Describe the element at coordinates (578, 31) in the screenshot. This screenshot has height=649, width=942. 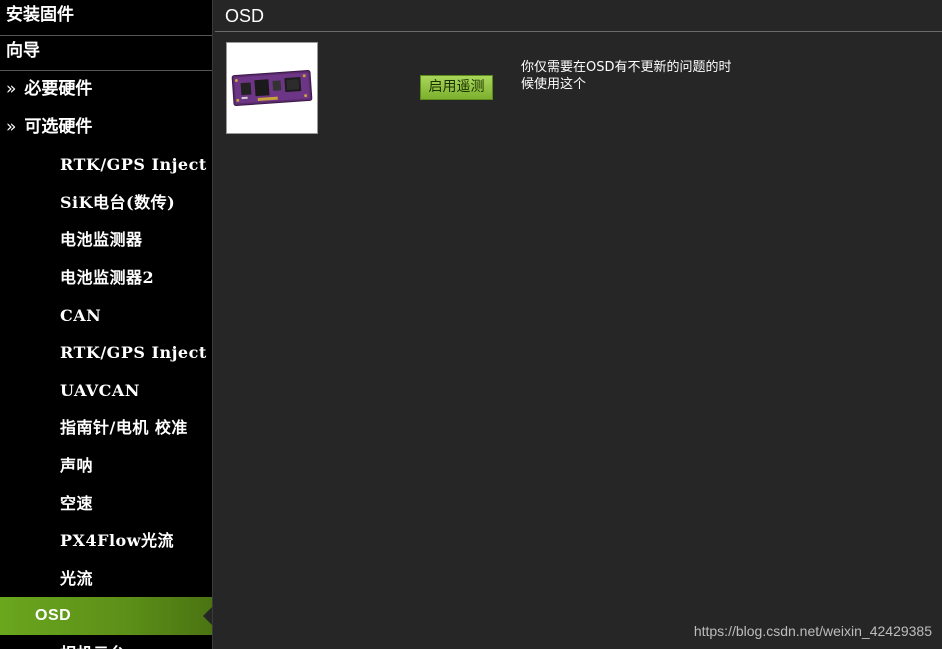
I see `title-divider` at that location.